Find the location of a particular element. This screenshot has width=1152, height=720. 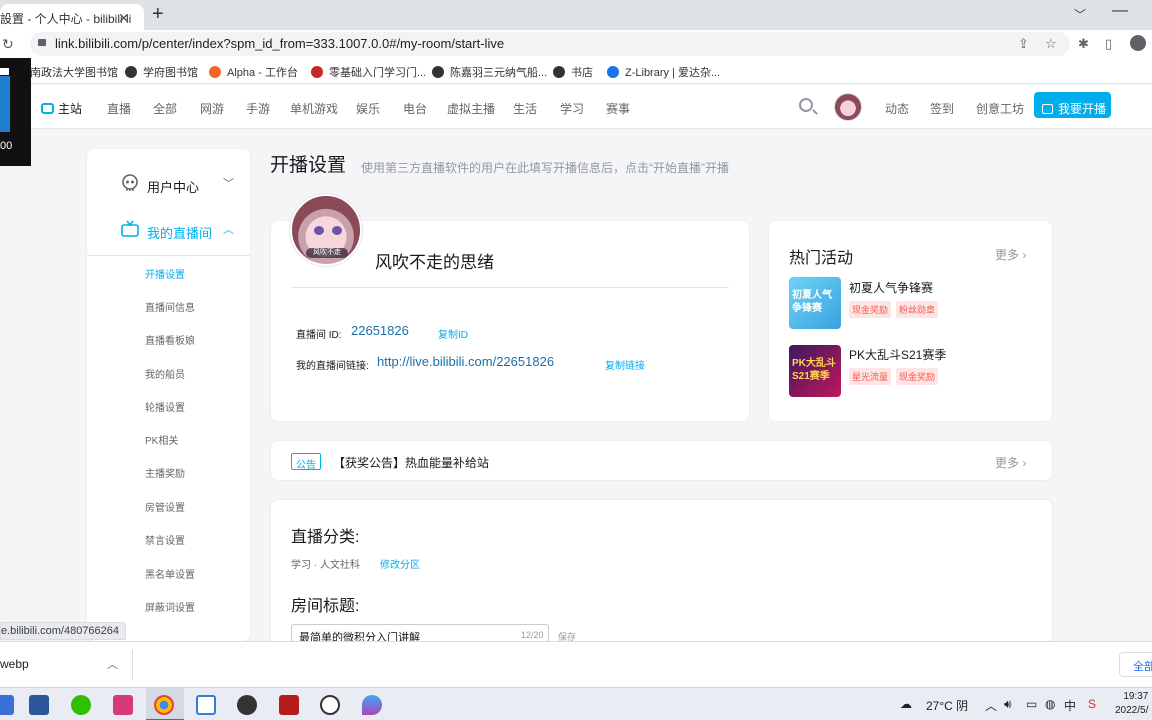

nav-dynamic: 动态 is located at coordinates (897, 108).